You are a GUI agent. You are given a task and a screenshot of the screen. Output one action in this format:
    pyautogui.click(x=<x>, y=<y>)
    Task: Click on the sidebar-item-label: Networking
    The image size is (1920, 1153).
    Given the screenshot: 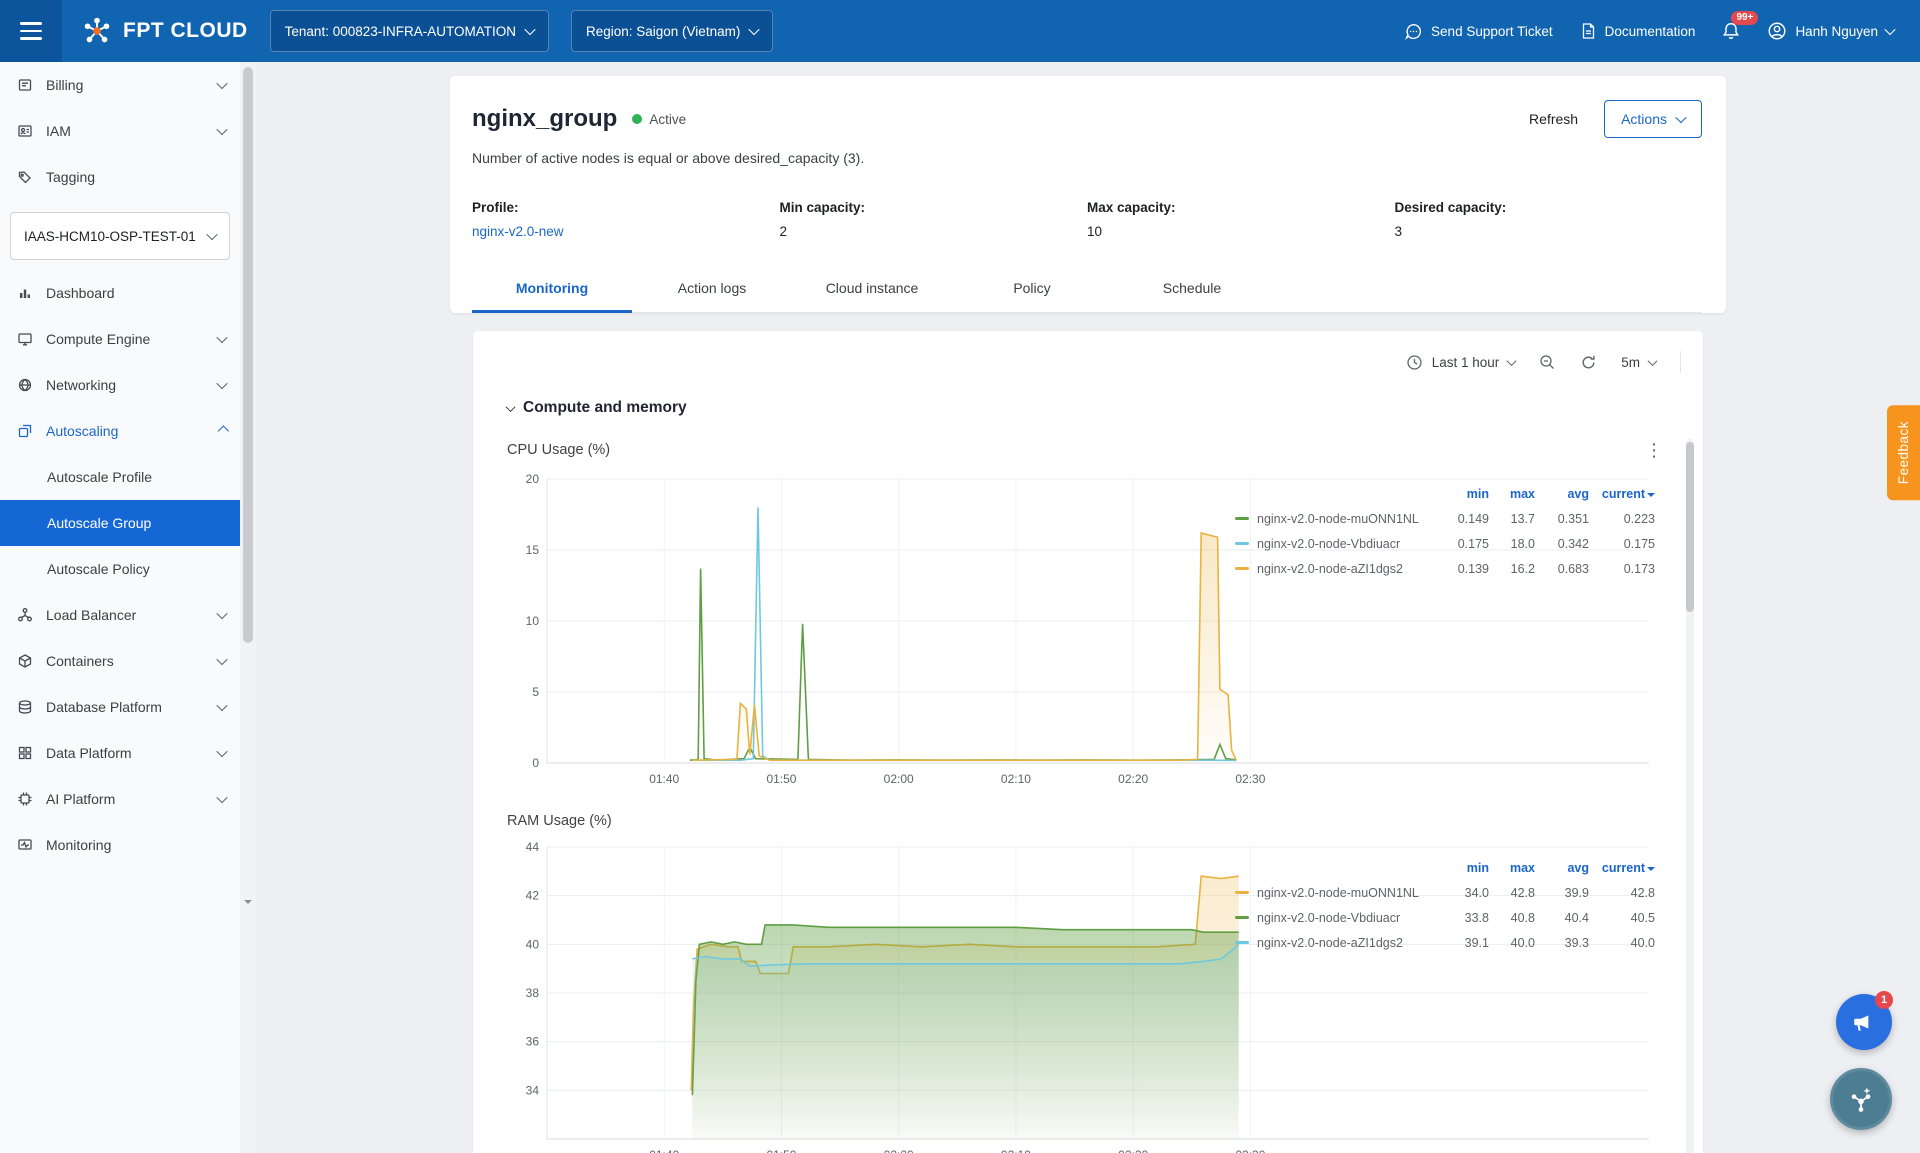 What is the action you would take?
    pyautogui.click(x=81, y=385)
    